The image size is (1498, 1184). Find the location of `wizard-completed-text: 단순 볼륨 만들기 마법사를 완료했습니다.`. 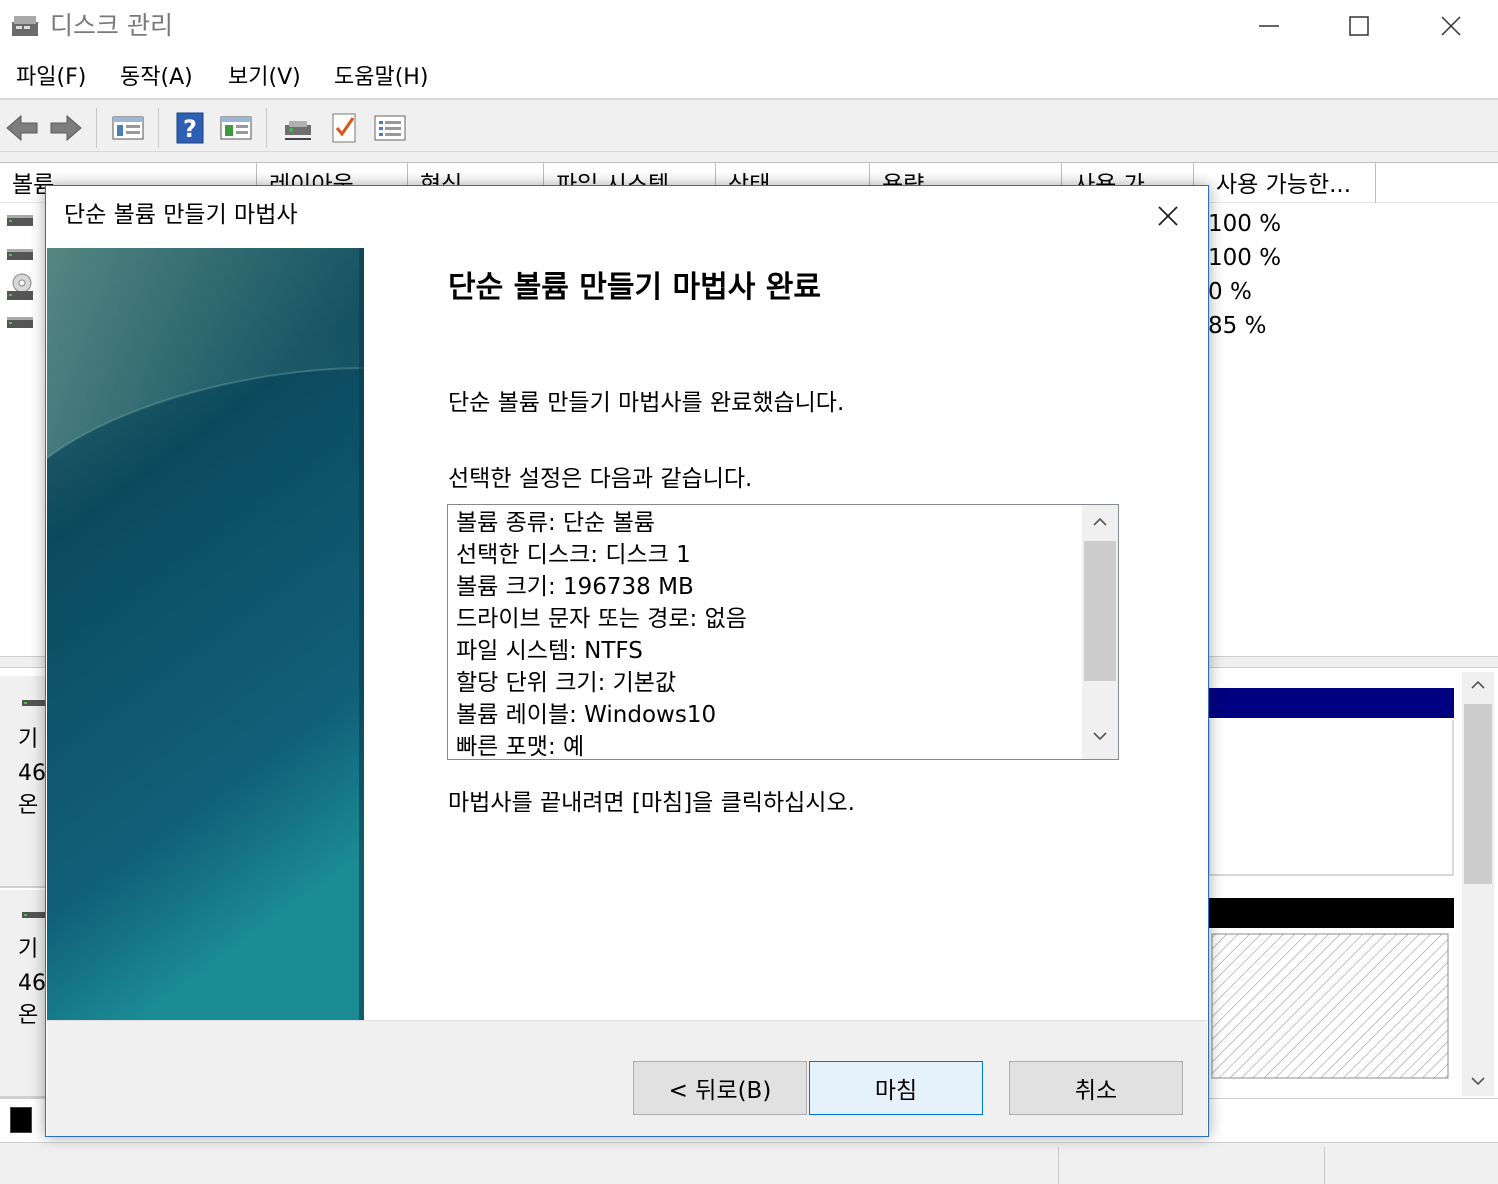

wizard-completed-text: 단순 볼륨 만들기 마법사를 완료했습니다. is located at coordinates (646, 403).